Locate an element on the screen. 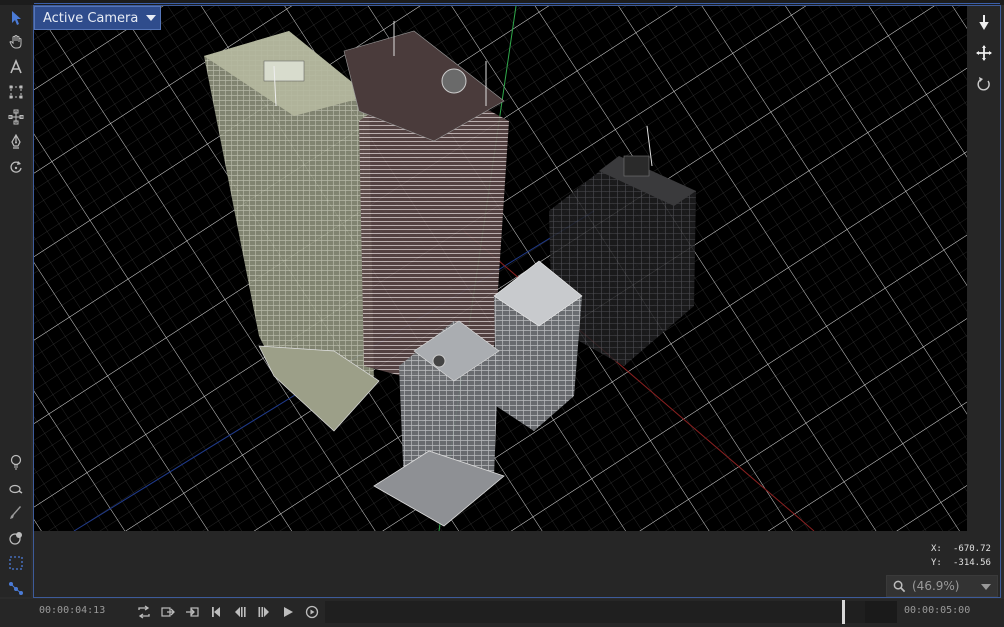  panel-accent-line is located at coordinates (517, 3).